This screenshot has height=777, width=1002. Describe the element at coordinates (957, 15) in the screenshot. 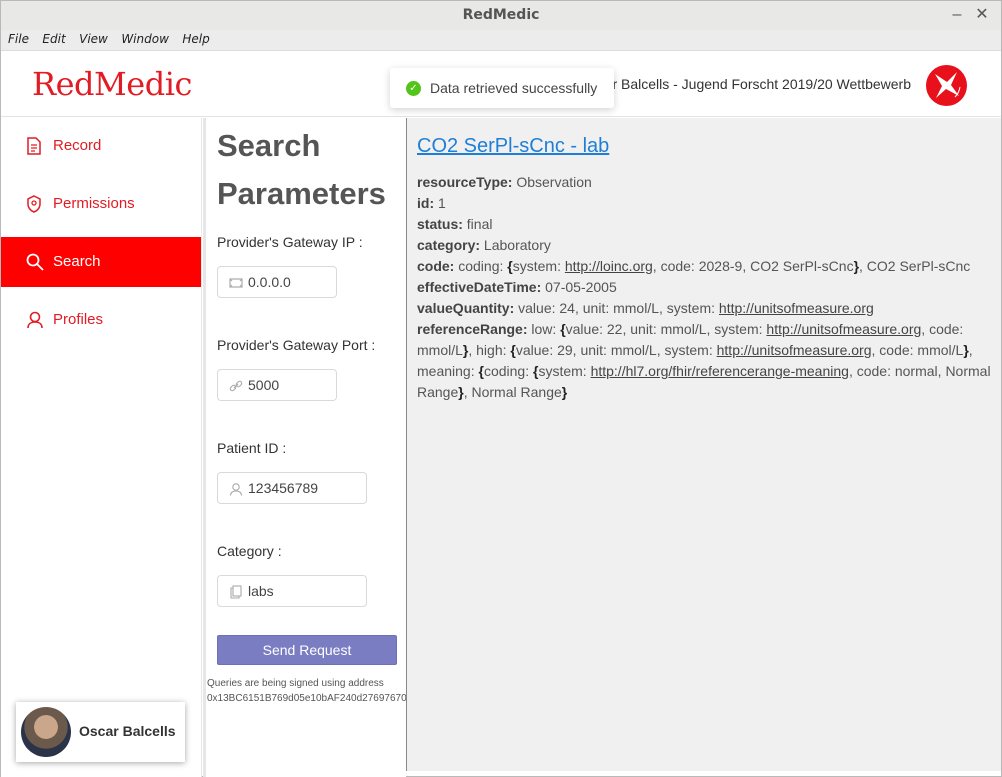

I see `minimize-button: –` at that location.